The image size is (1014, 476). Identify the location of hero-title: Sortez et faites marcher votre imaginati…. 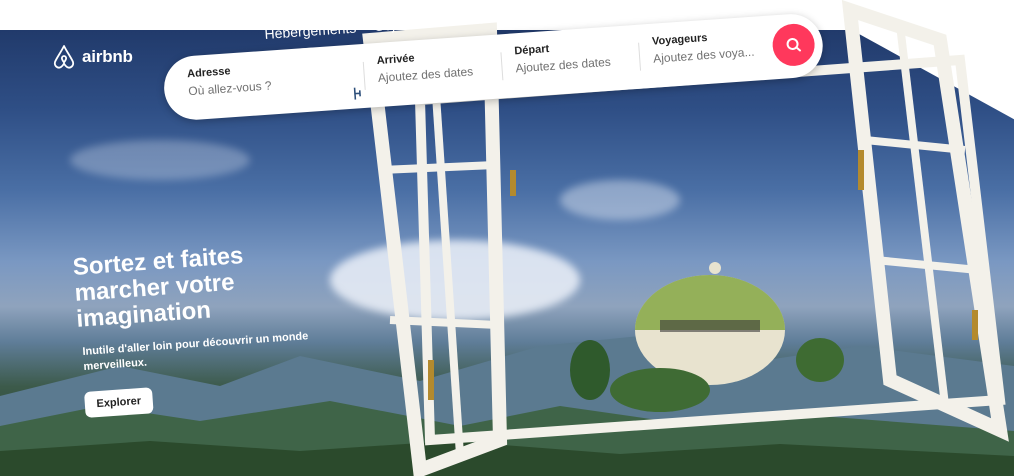
(158, 287).